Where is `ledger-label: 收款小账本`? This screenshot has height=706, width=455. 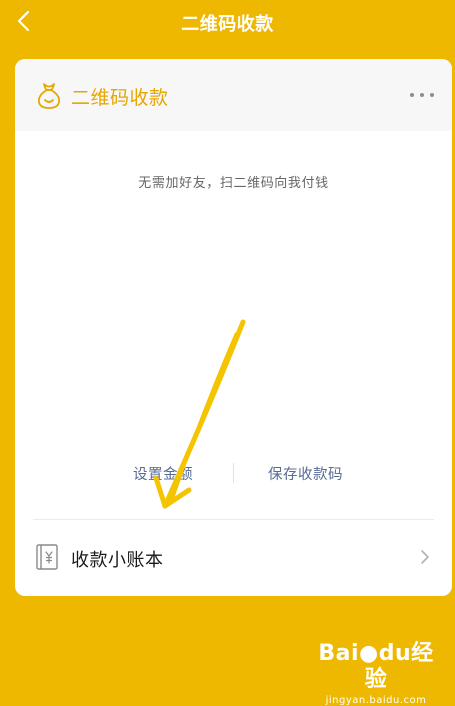
ledger-label: 收款小账本 is located at coordinates (117, 560).